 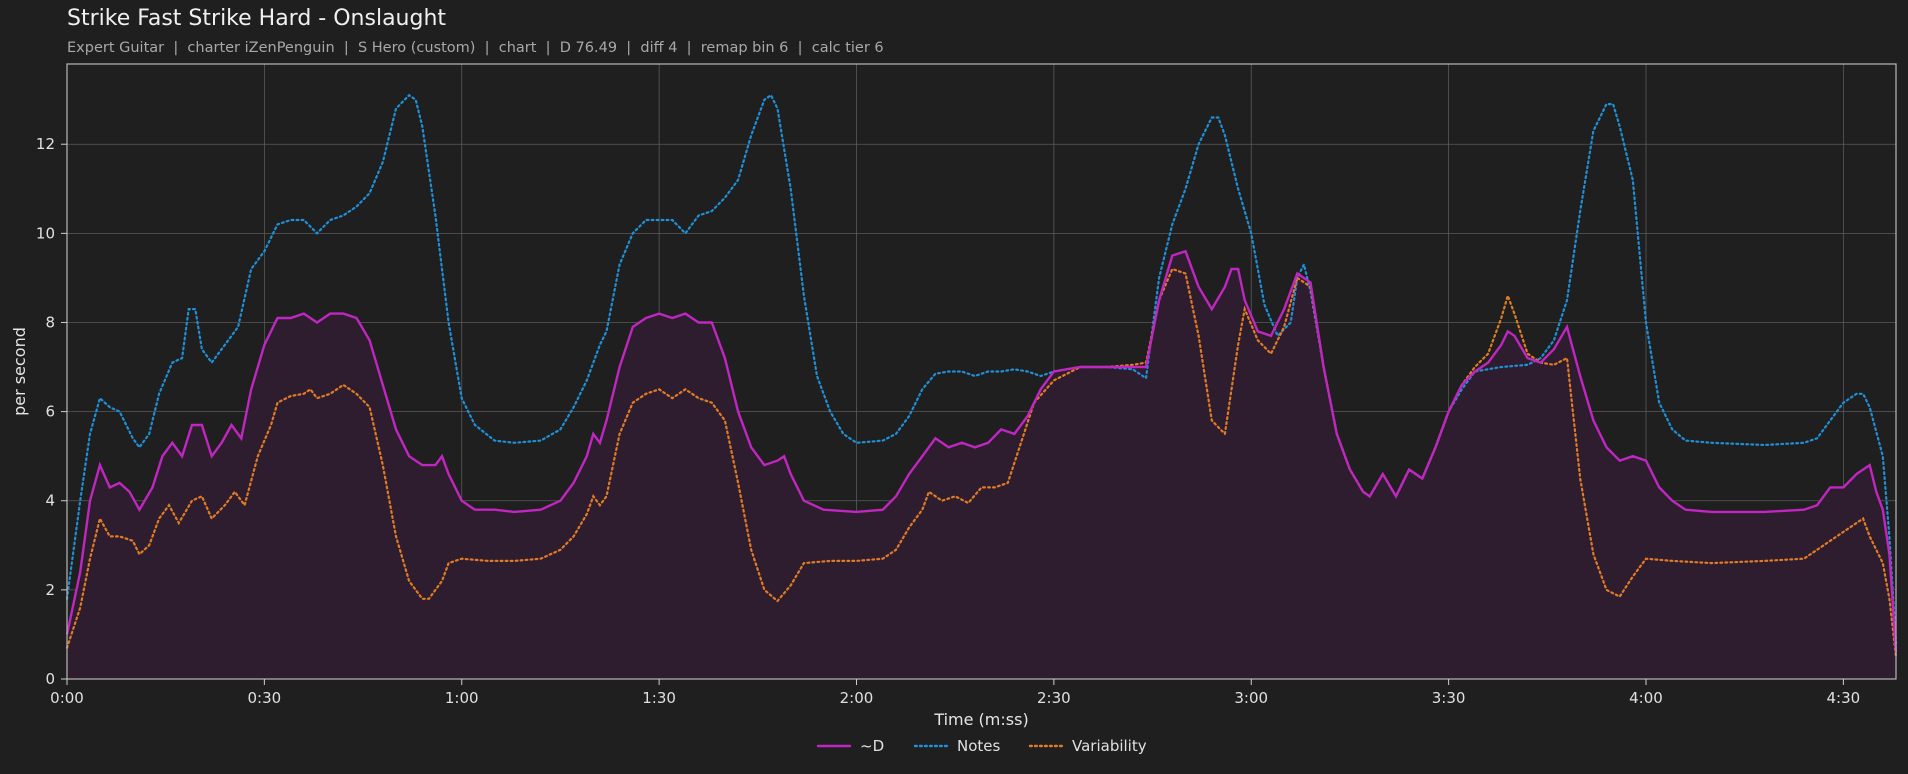 What do you see at coordinates (872, 746) in the screenshot?
I see `legend-label: ~D` at bounding box center [872, 746].